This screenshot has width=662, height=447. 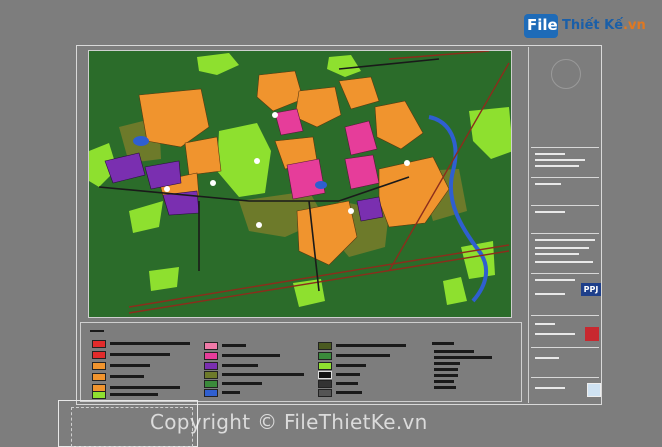 What do you see at coordinates (211, 356) in the screenshot?
I see `legend-swatch-magenta` at bounding box center [211, 356].